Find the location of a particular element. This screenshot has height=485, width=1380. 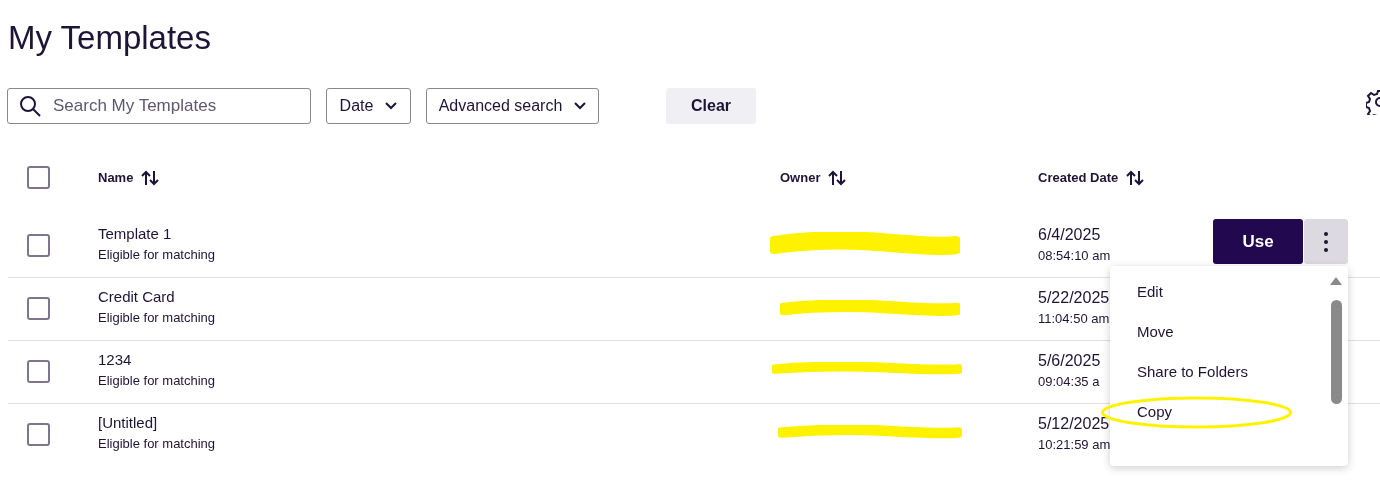

column-header: Owner is located at coordinates (800, 178).